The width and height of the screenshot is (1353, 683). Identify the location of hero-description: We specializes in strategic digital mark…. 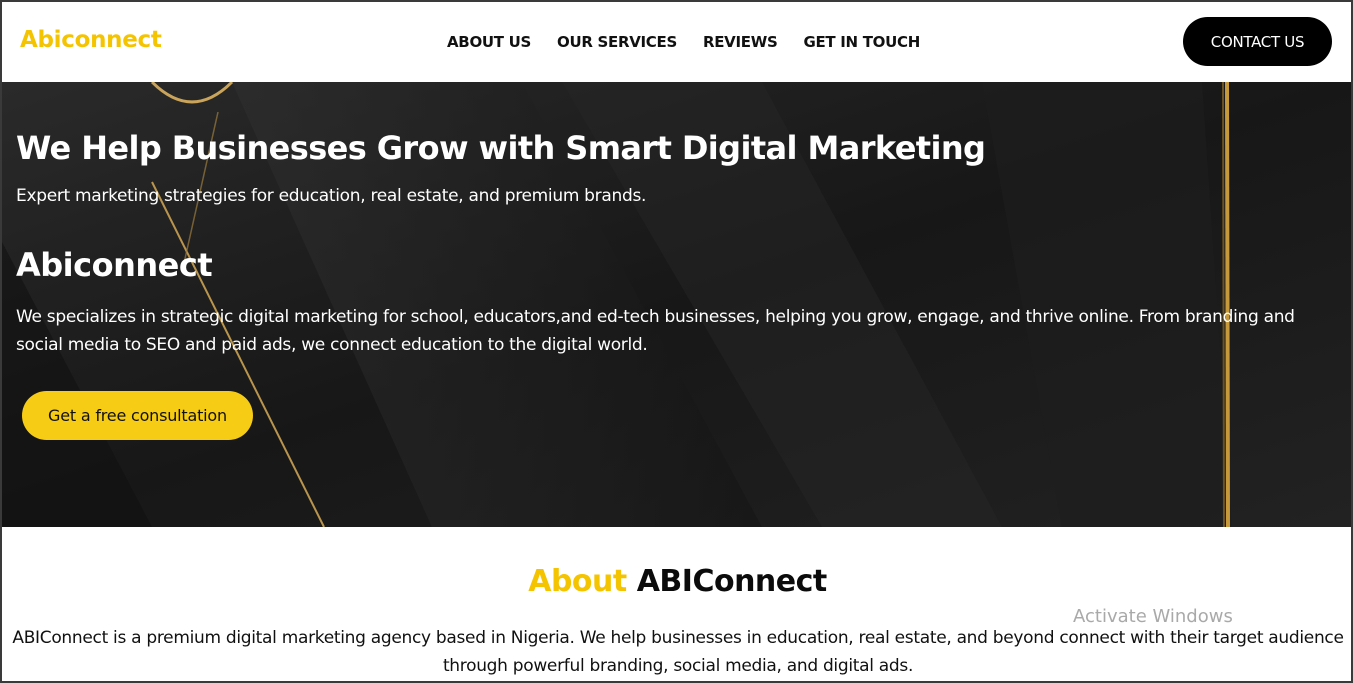
(655, 331).